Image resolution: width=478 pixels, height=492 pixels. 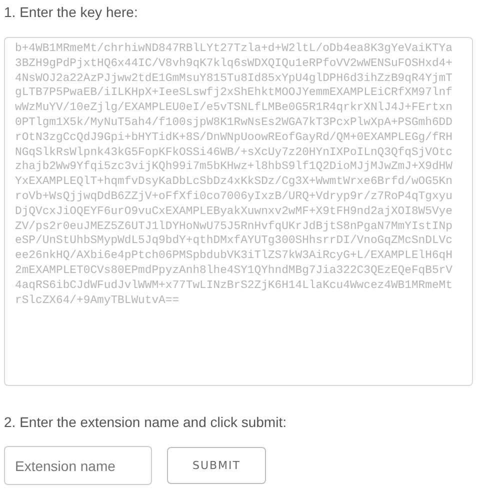 I want to click on step-label: 1. Enter the key here:, so click(x=71, y=12).